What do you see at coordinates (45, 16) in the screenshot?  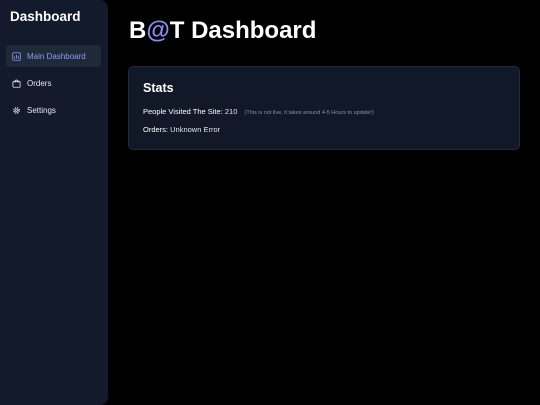 I see `sidebar-title: Dashboard` at bounding box center [45, 16].